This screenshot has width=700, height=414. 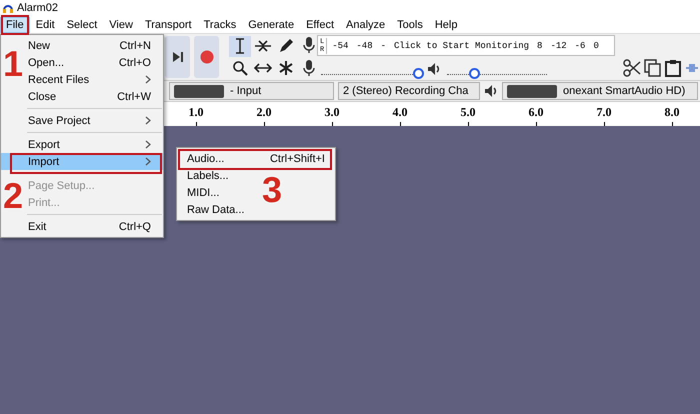 I want to click on meter-label: Click to Start Monitoring, so click(x=461, y=45).